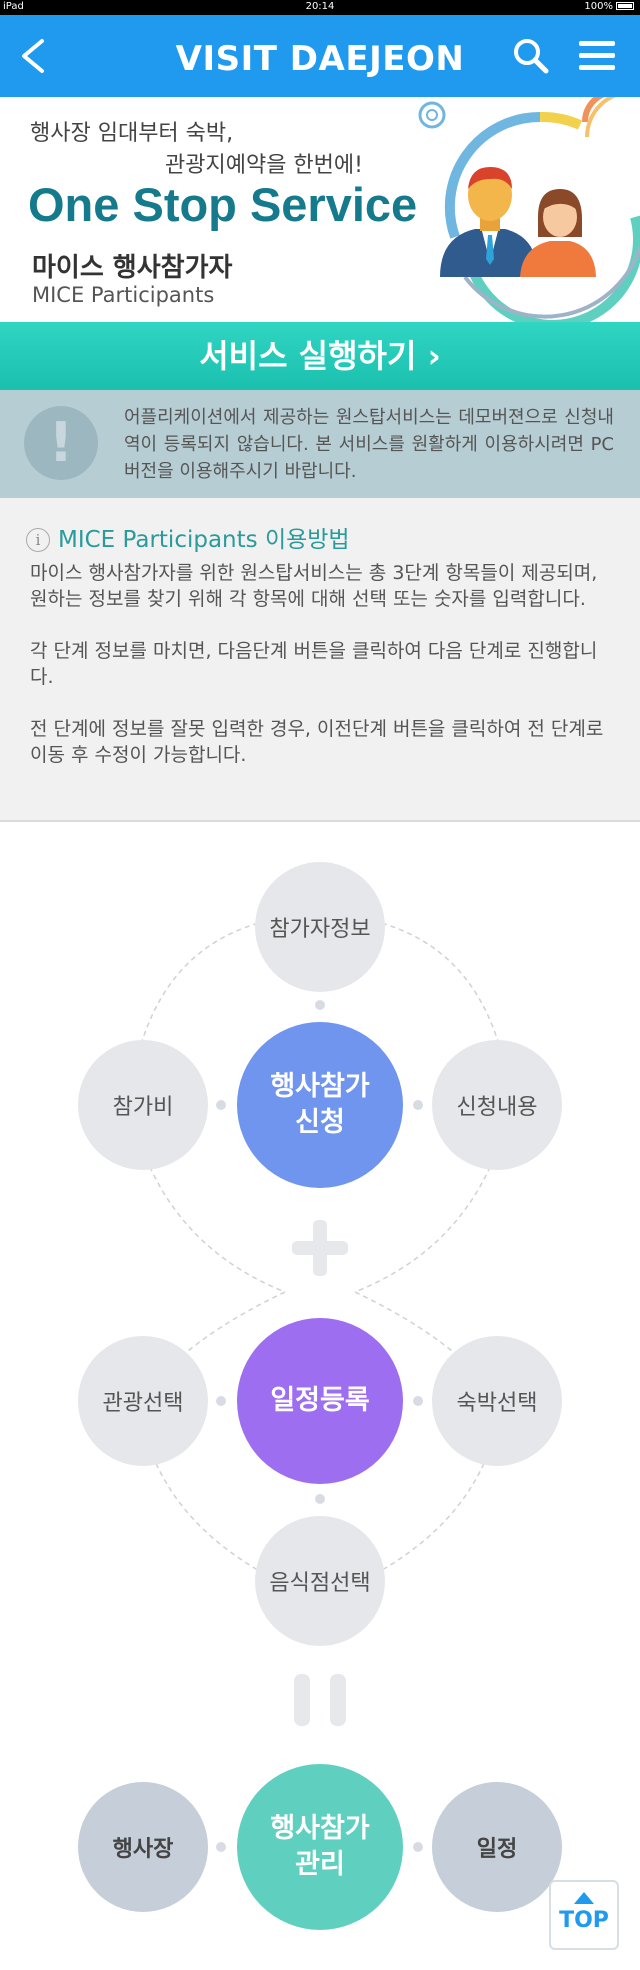 Image resolution: width=640 pixels, height=1970 pixels. I want to click on search-icon, so click(531, 56).